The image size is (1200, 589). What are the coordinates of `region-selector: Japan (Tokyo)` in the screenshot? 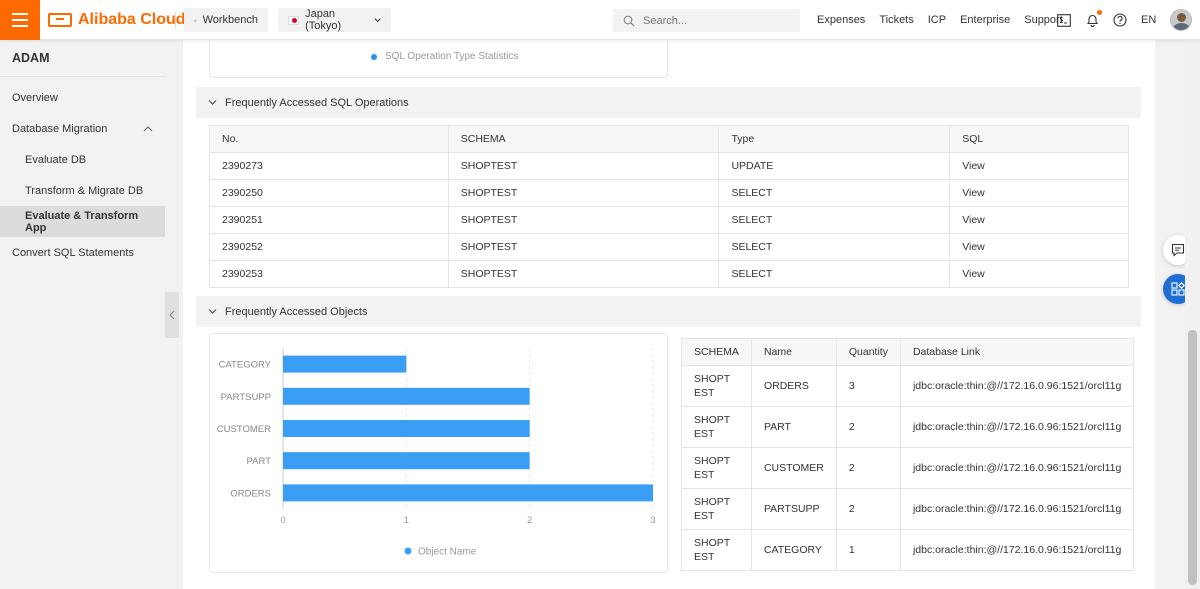 It's located at (334, 20).